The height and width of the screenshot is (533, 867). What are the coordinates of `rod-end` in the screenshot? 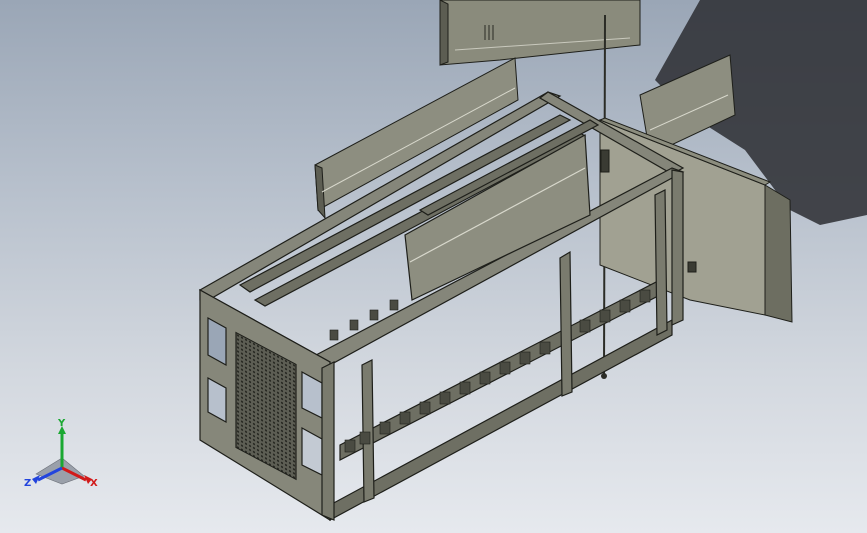 It's located at (604, 376).